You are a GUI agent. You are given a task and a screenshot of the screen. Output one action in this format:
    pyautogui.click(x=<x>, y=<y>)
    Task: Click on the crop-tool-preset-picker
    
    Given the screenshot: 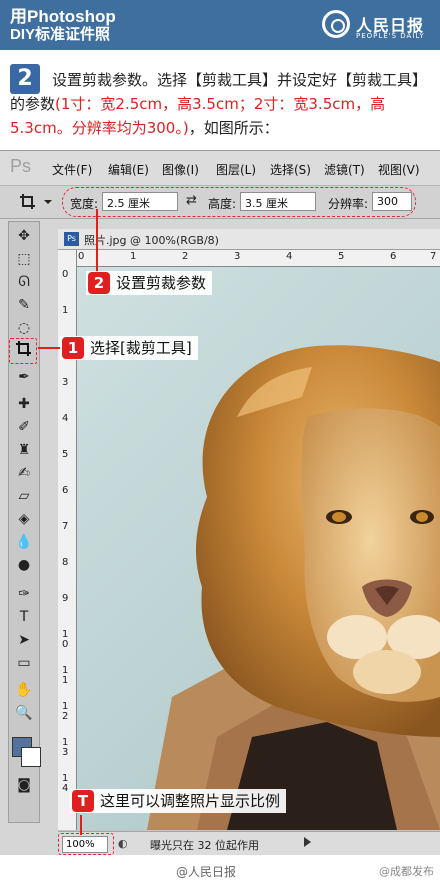 What is the action you would take?
    pyautogui.click(x=38, y=202)
    